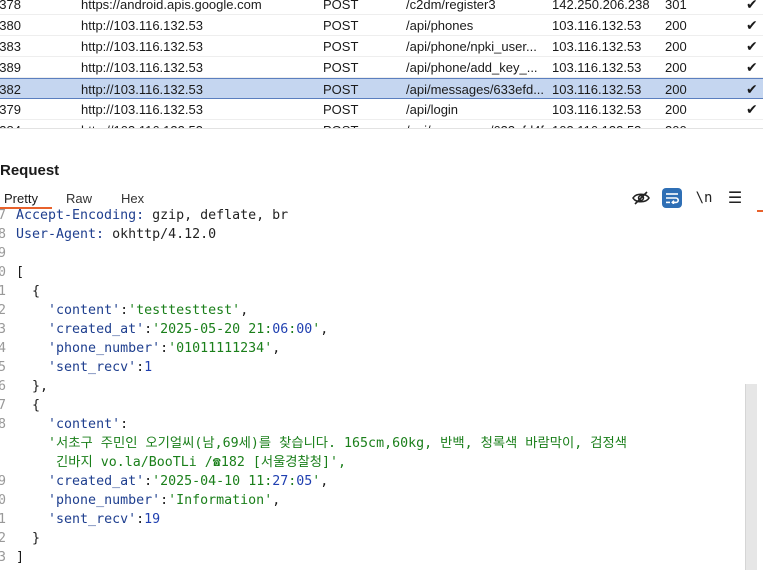 This screenshot has height=576, width=763. What do you see at coordinates (79, 198) in the screenshot?
I see `tab-raw: Raw` at bounding box center [79, 198].